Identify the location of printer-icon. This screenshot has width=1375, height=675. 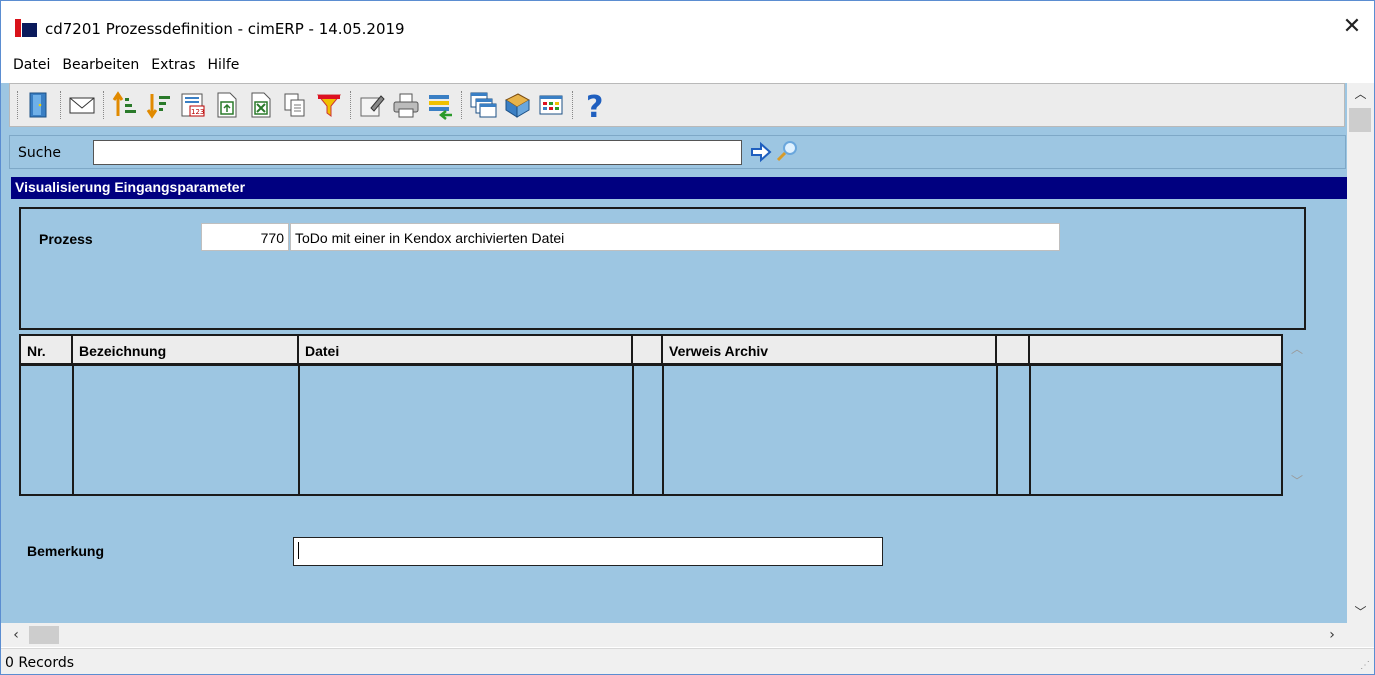
(405, 105).